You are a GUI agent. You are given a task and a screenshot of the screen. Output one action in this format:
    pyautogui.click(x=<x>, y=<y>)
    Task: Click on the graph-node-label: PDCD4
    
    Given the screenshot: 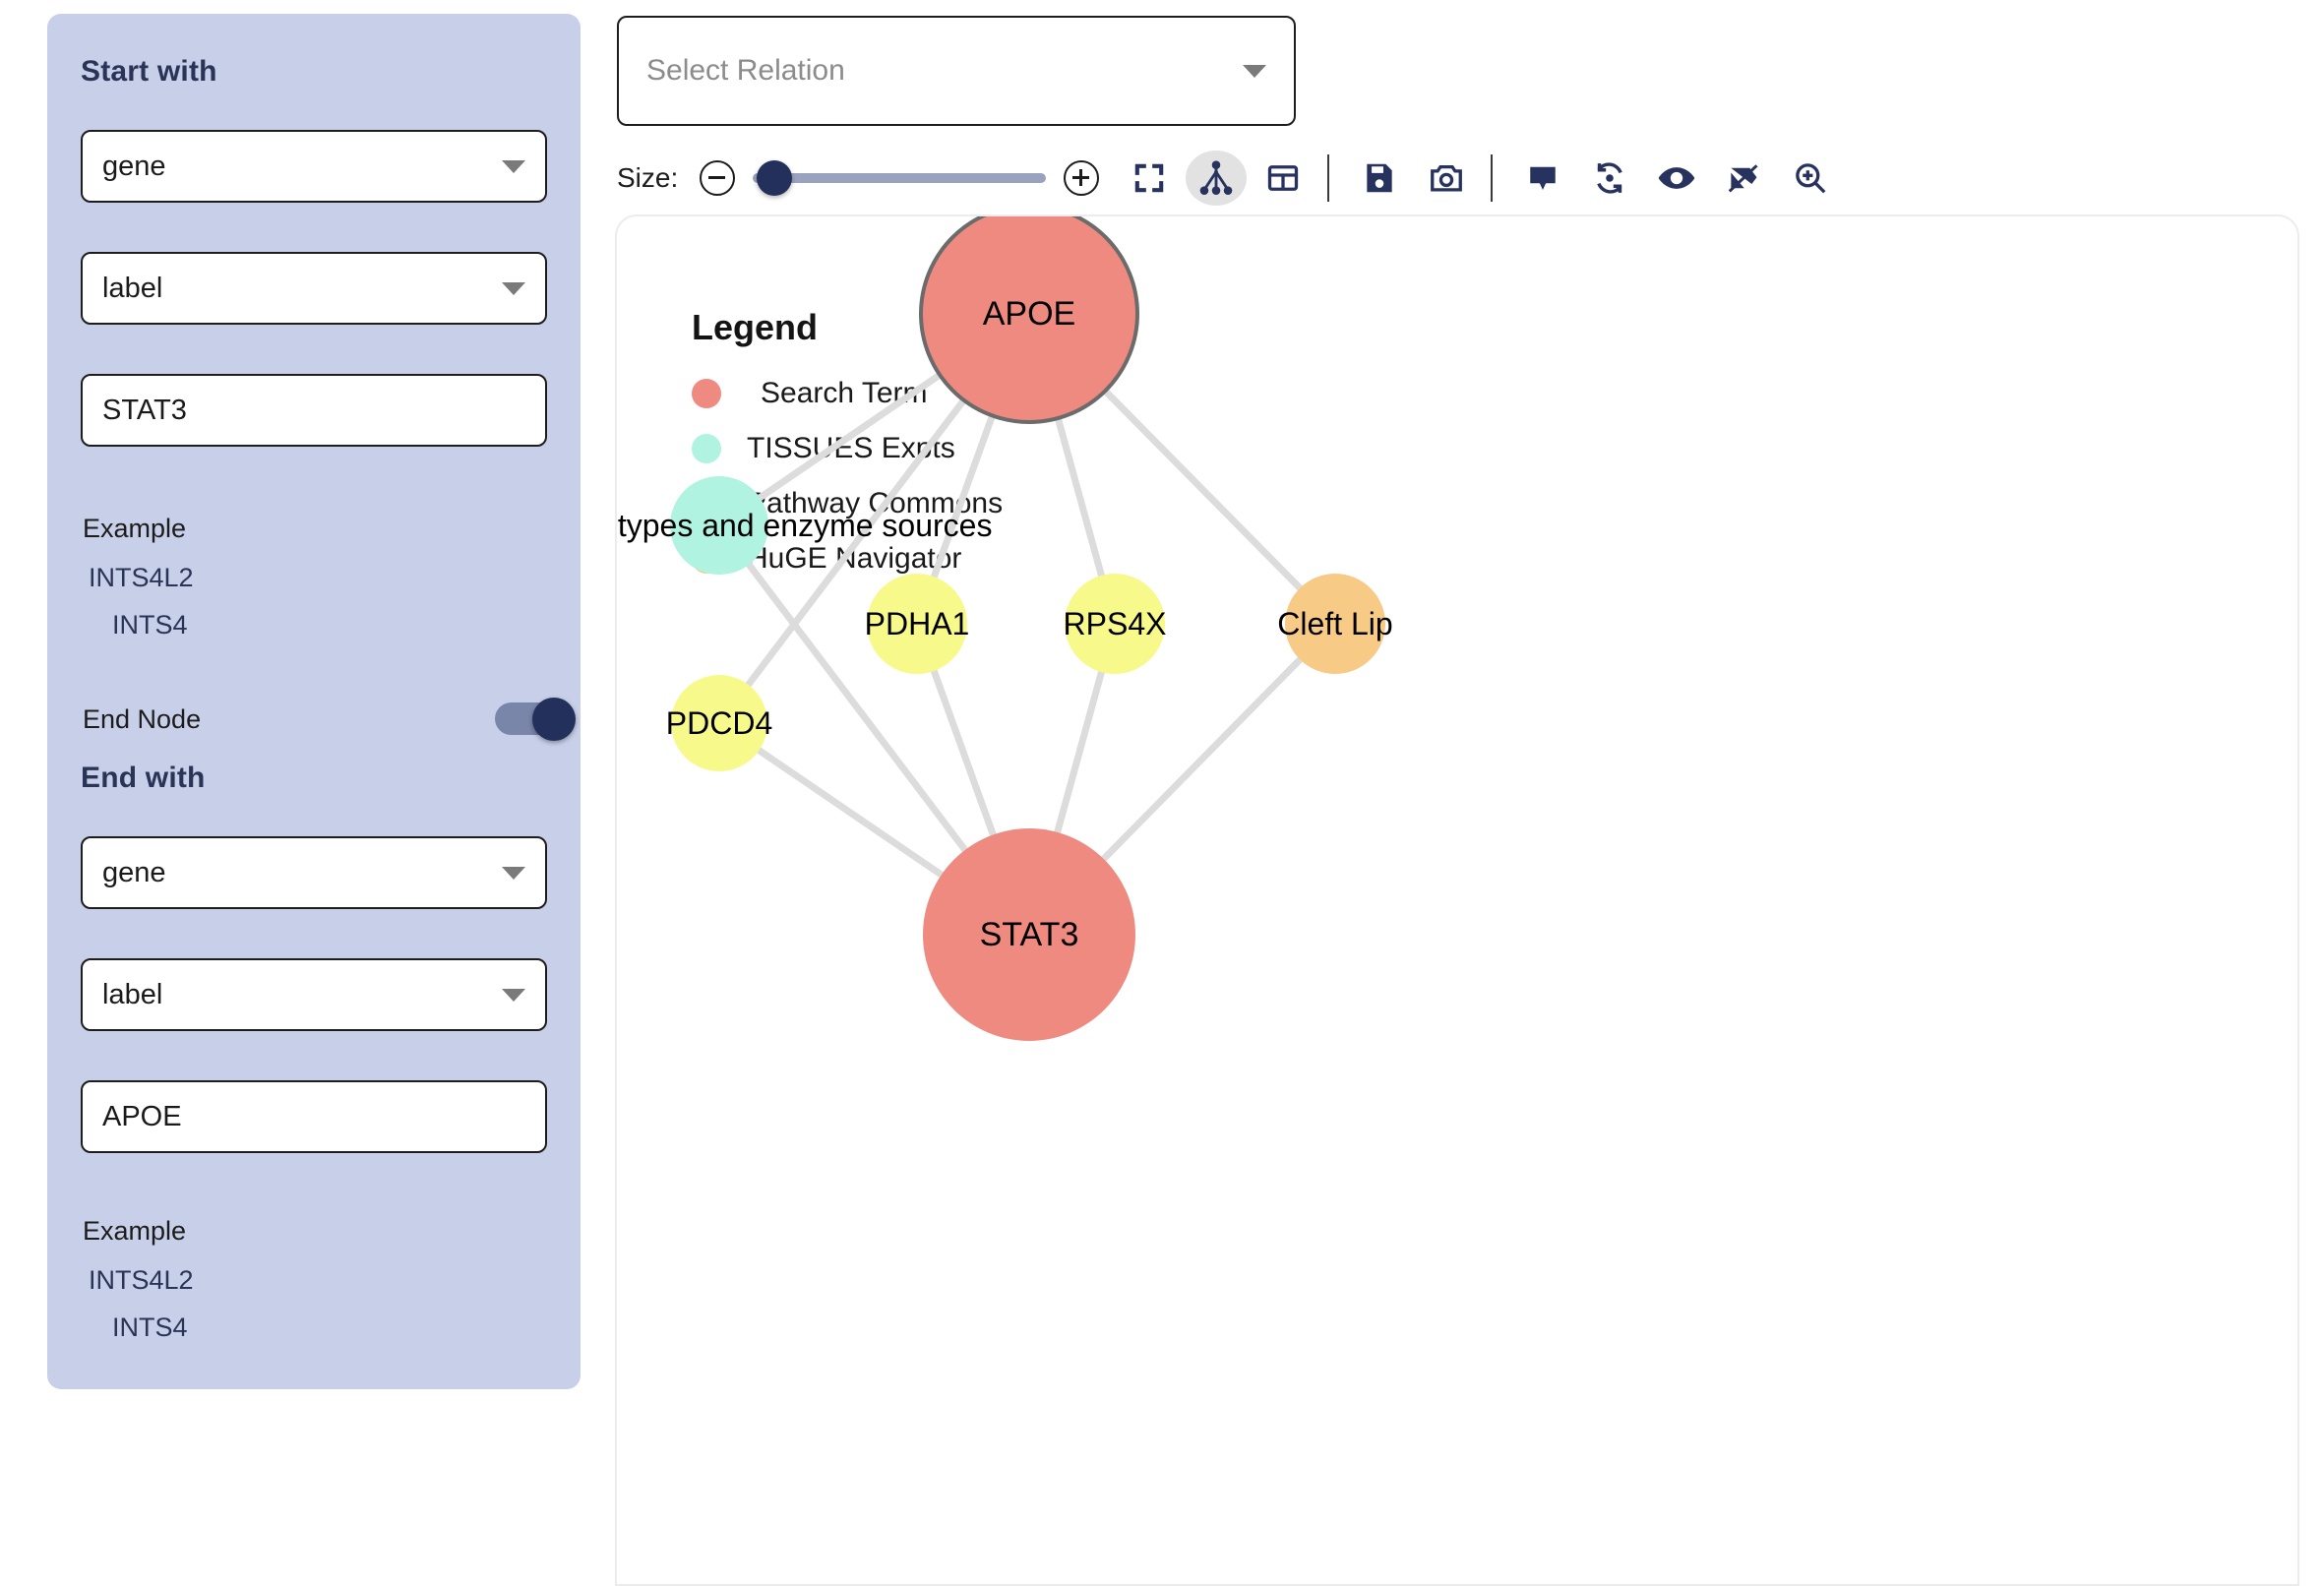 What is the action you would take?
    pyautogui.click(x=719, y=723)
    